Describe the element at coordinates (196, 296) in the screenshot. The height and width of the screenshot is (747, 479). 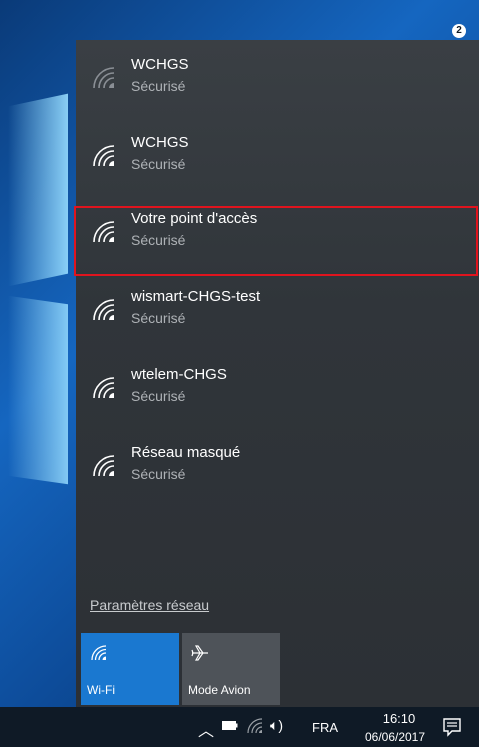
I see `network-name: wismart-CHGS-test` at that location.